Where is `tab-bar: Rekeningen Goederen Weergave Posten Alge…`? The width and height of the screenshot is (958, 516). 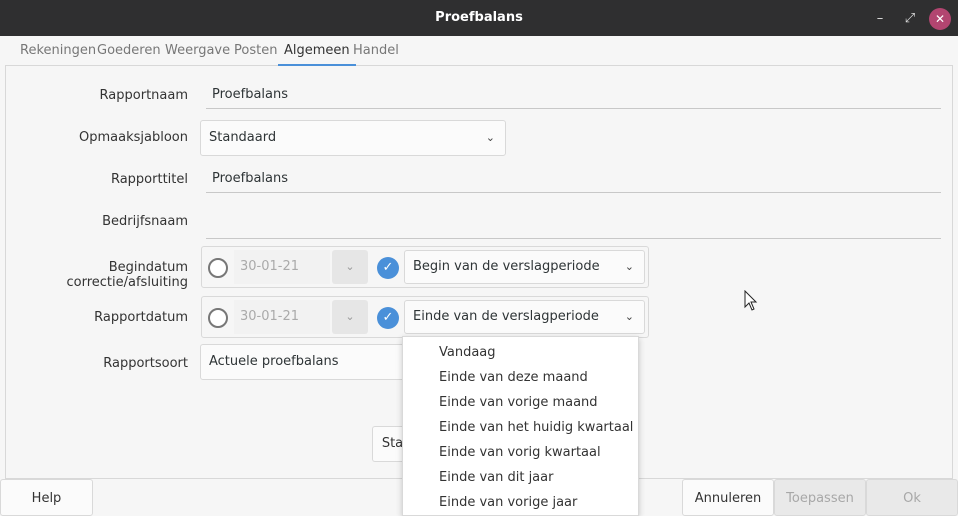 tab-bar: Rekeningen Goederen Weergave Posten Alge… is located at coordinates (479, 51).